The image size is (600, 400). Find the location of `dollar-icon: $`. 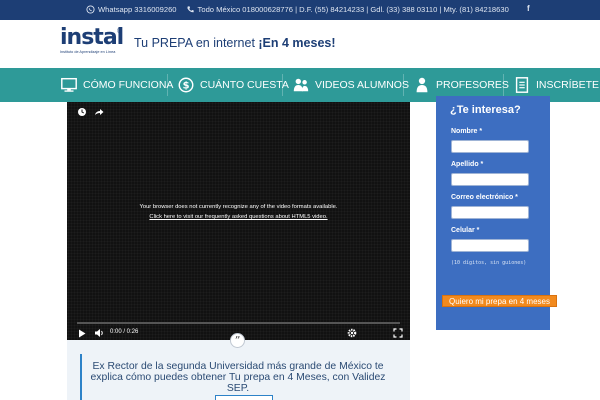

dollar-icon: $ is located at coordinates (186, 85).